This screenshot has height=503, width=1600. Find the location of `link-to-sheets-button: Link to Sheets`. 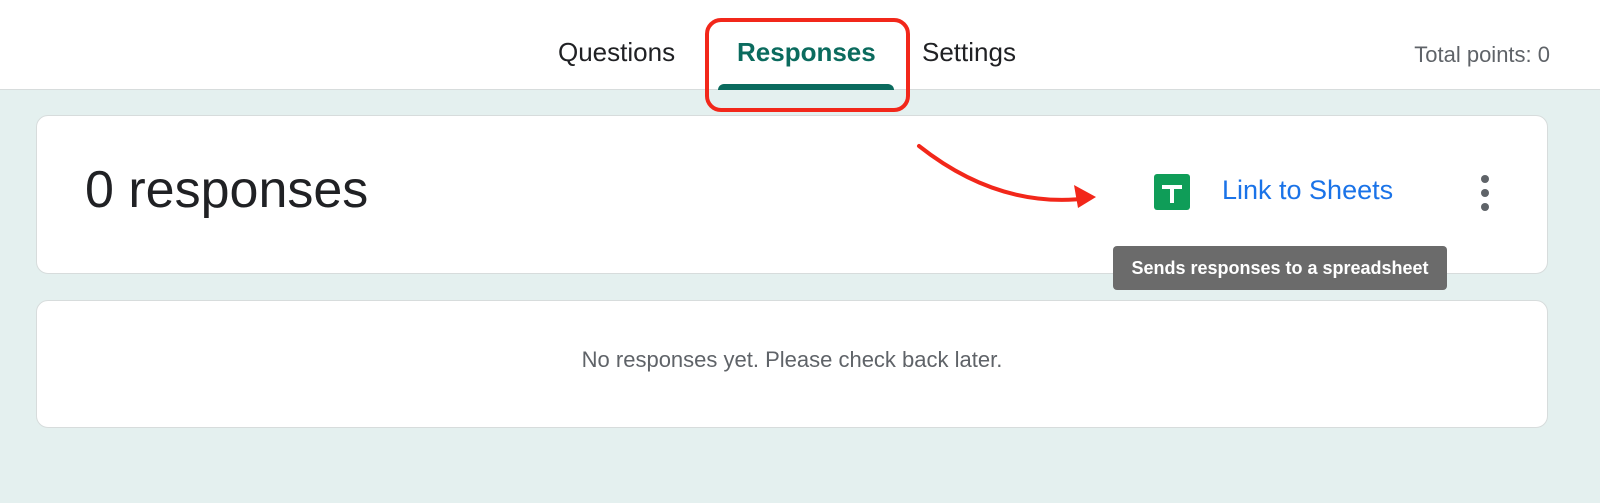

link-to-sheets-button: Link to Sheets is located at coordinates (1307, 190).